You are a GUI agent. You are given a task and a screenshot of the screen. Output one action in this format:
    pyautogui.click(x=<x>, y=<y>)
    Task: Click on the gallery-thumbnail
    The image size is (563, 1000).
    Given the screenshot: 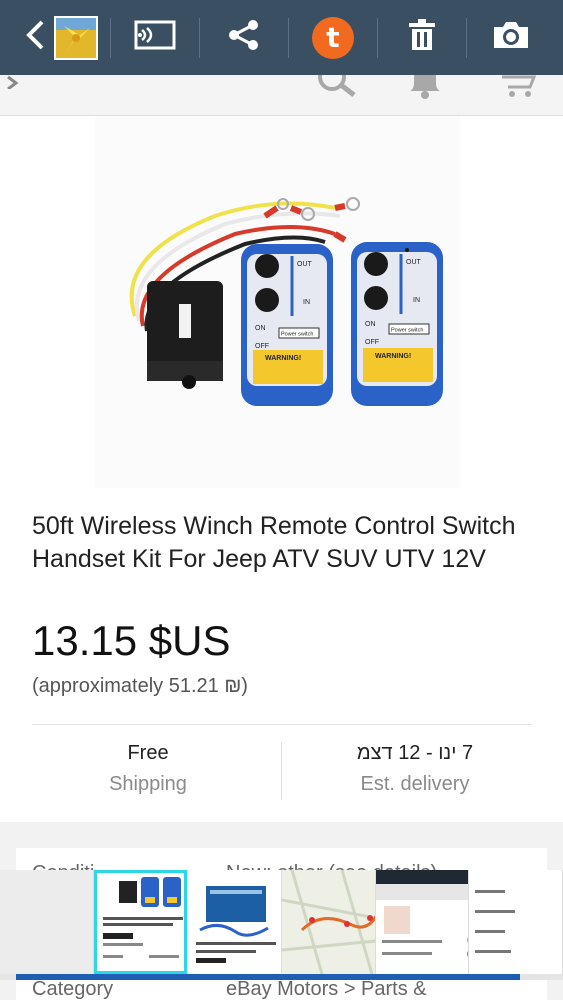 What is the action you would take?
    pyautogui.click(x=76, y=37)
    